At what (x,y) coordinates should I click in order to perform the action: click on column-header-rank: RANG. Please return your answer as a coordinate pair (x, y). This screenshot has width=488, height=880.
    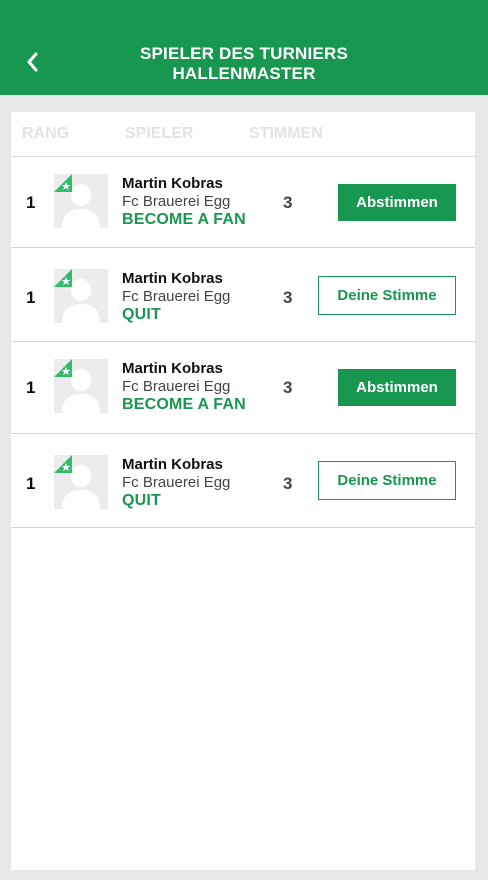
    Looking at the image, I should click on (46, 133).